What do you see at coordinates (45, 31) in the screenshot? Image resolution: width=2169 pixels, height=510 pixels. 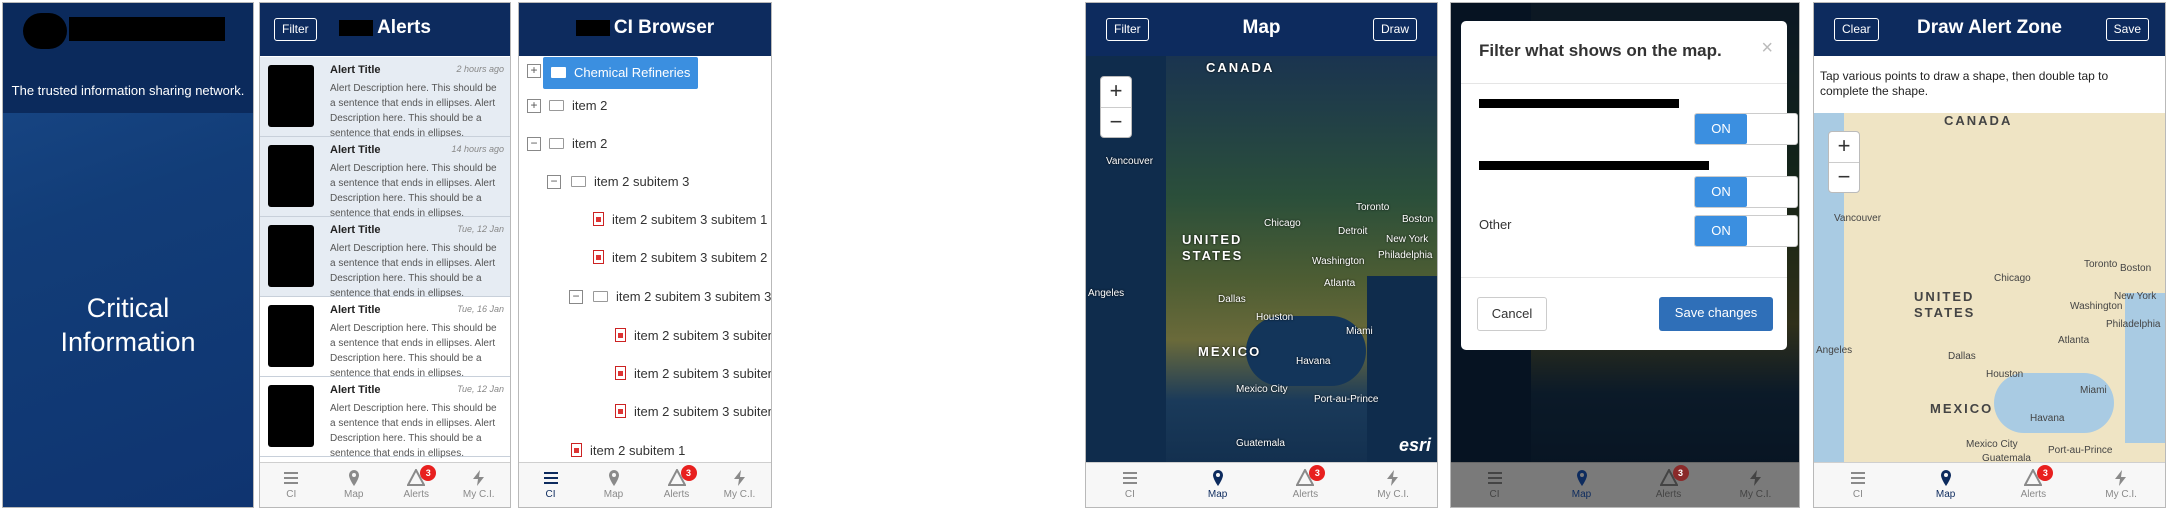 I see `logo-redacted` at bounding box center [45, 31].